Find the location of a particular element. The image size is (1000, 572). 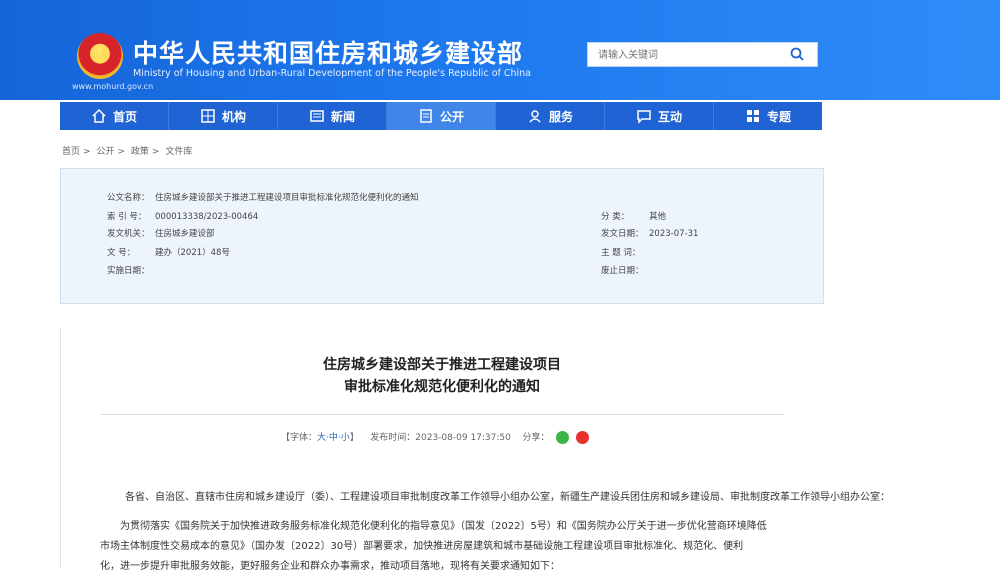

star-icon: ★ is located at coordinates (98, 50).